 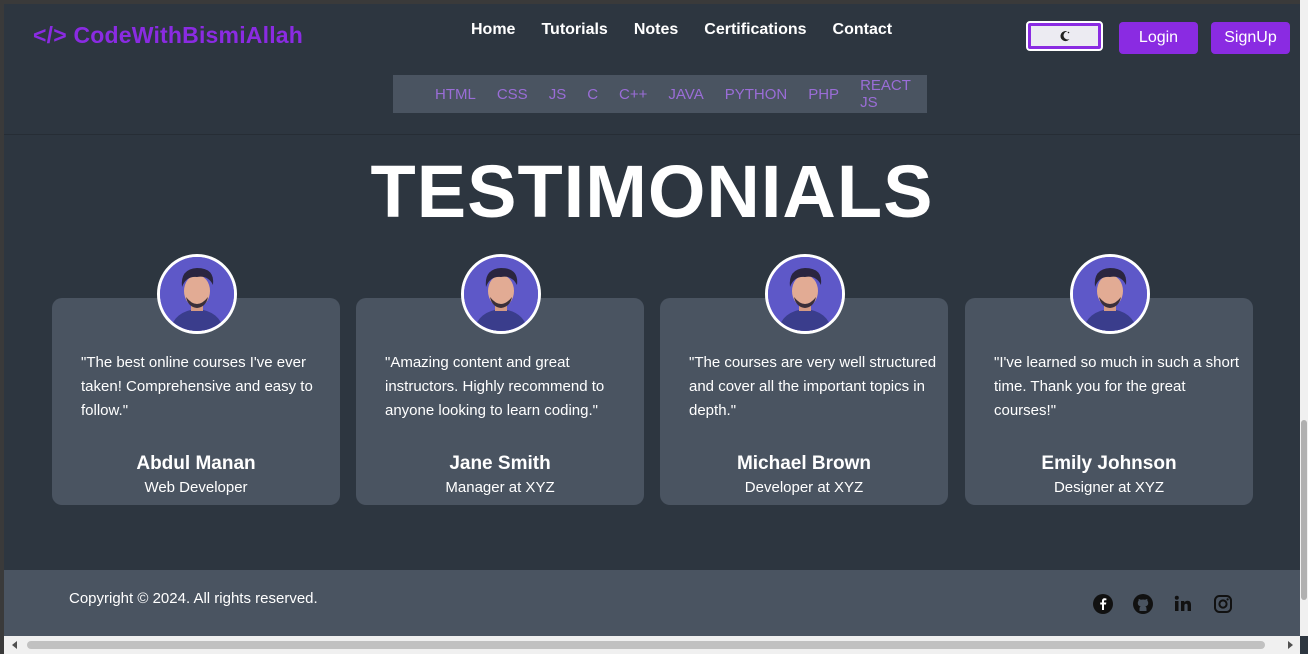 I want to click on theme-toggle-button, so click(x=1064, y=36).